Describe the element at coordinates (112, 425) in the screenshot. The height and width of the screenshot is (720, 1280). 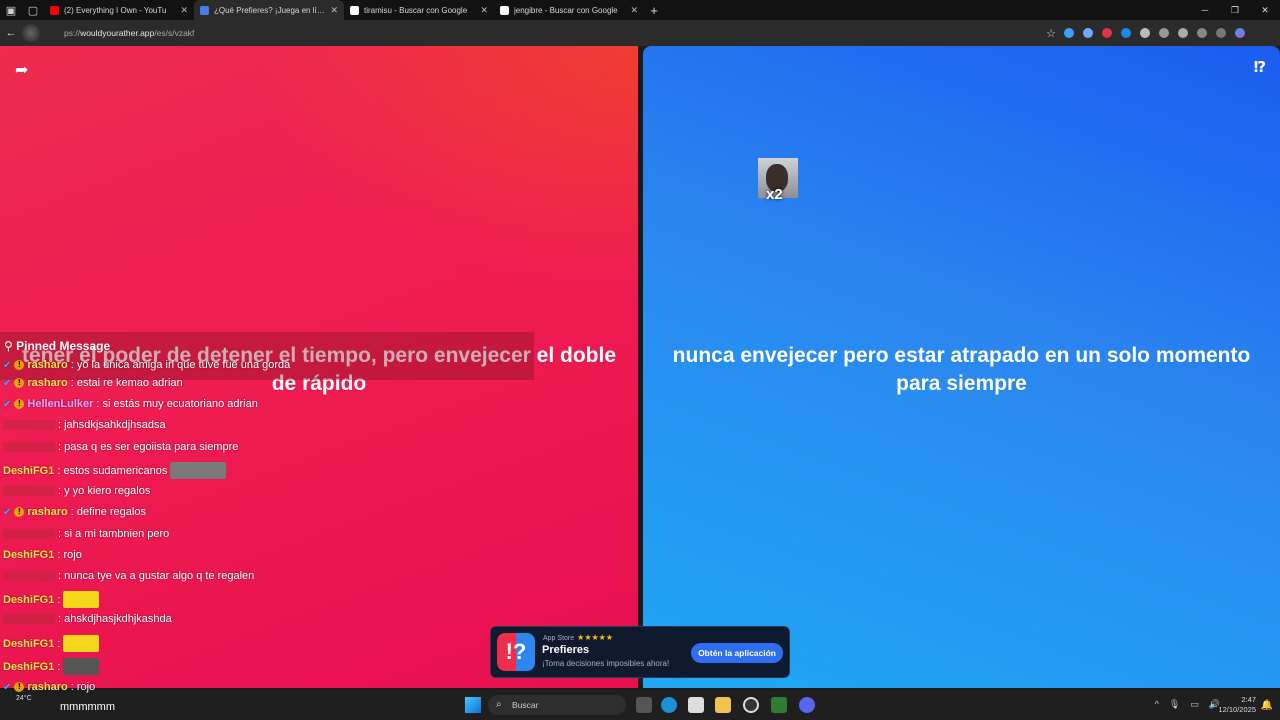
I see `chat-text: : jahsdkjsahkdjhsadsa` at that location.